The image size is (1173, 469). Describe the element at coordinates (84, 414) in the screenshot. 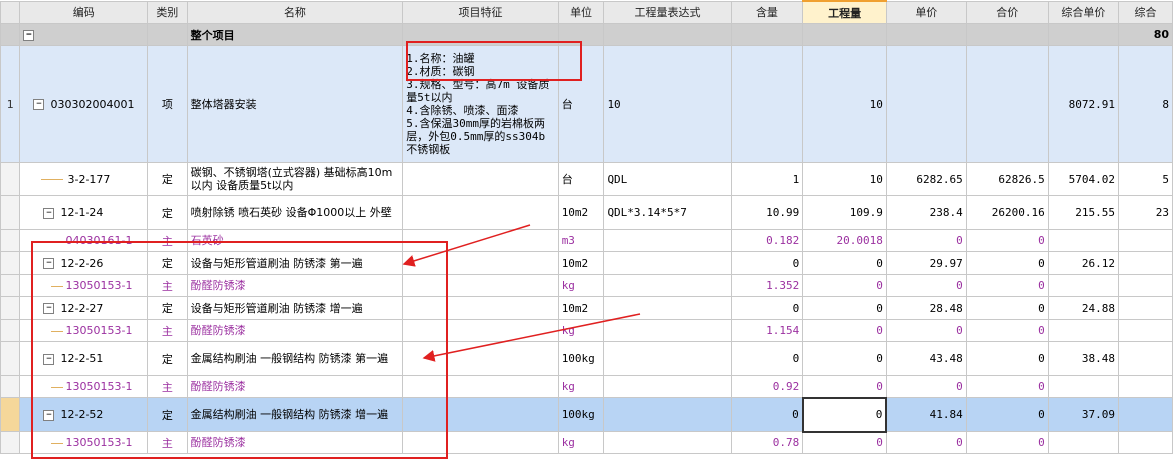

I see `code-cell: −12-2-52` at that location.